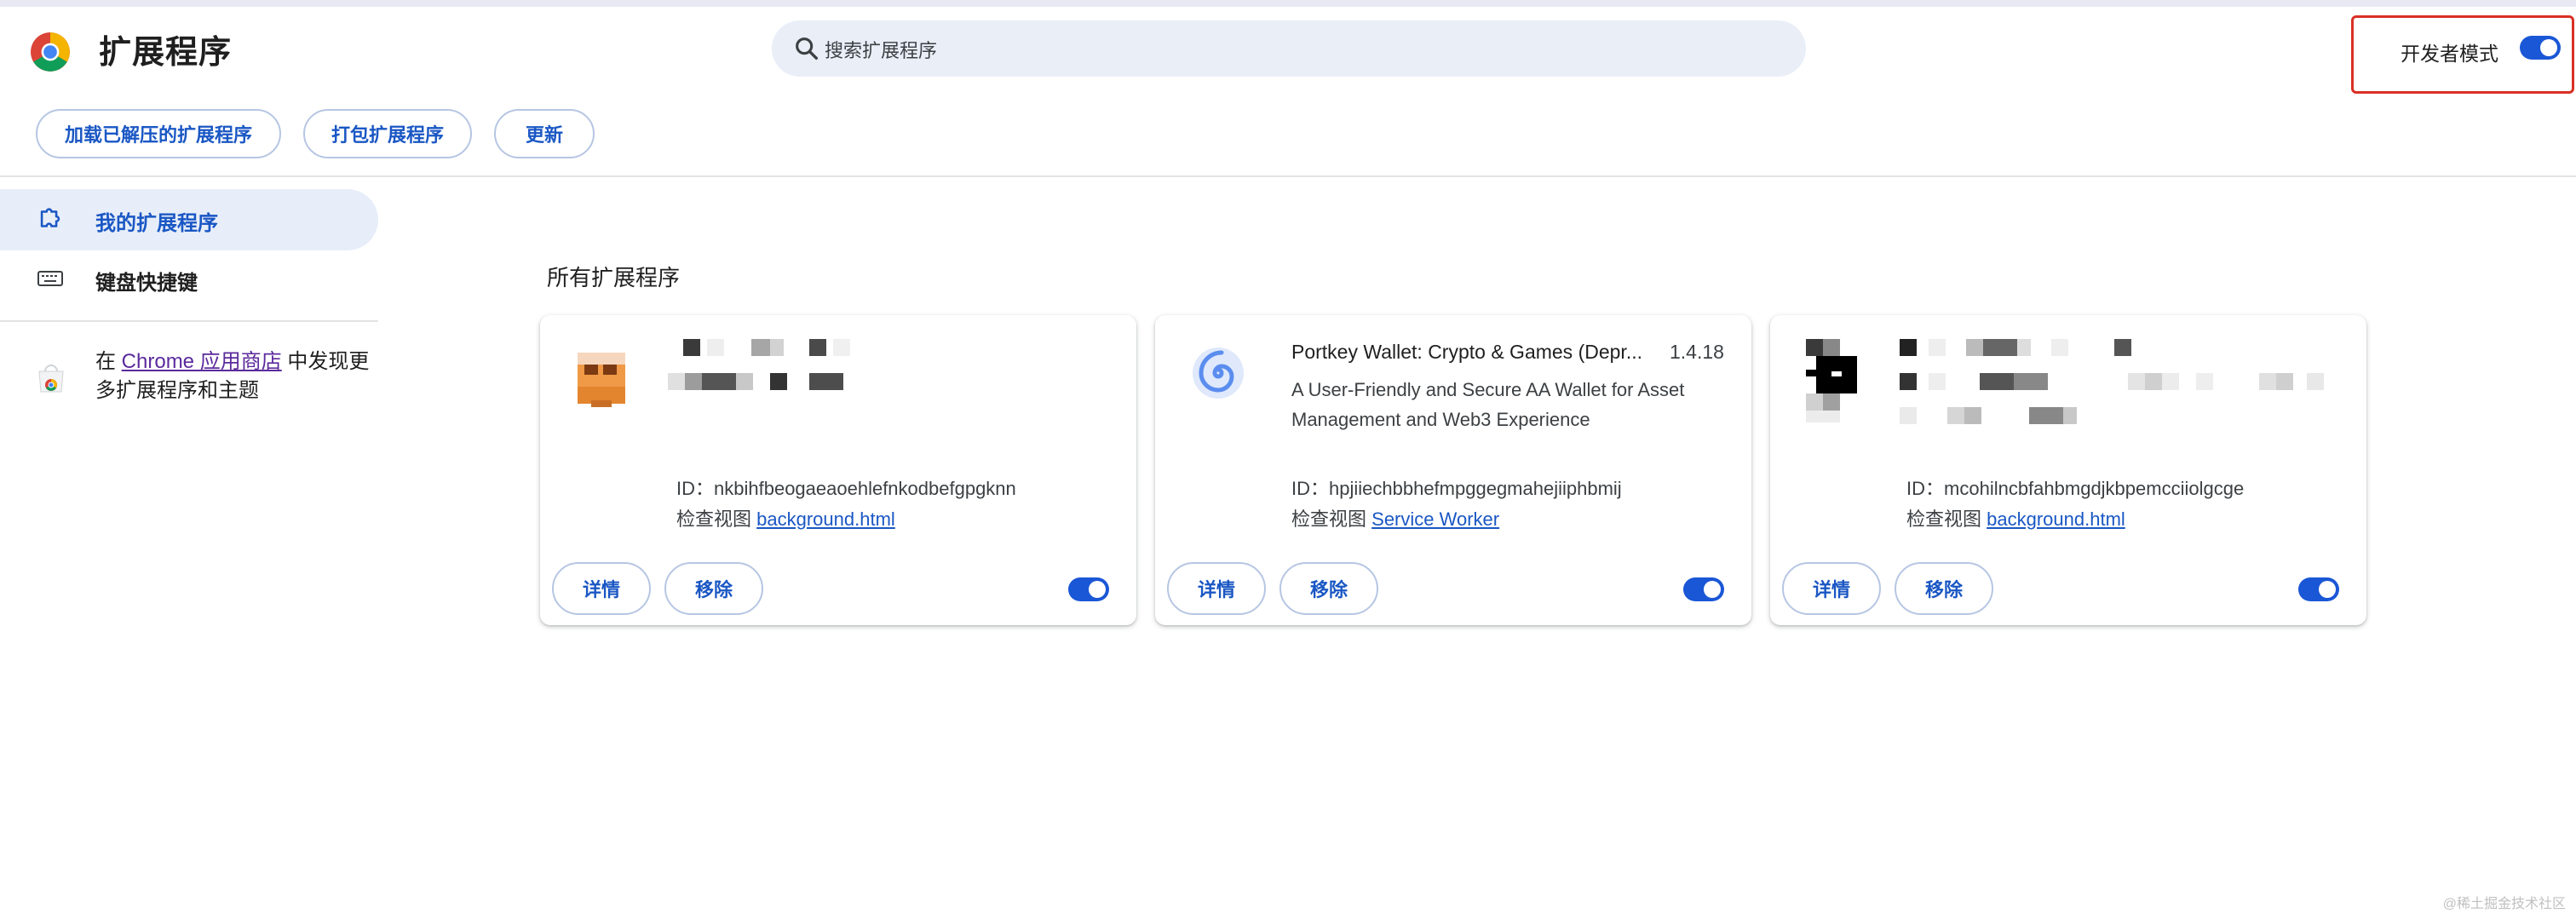 This screenshot has width=2576, height=919. I want to click on extension-icon-fox, so click(602, 380).